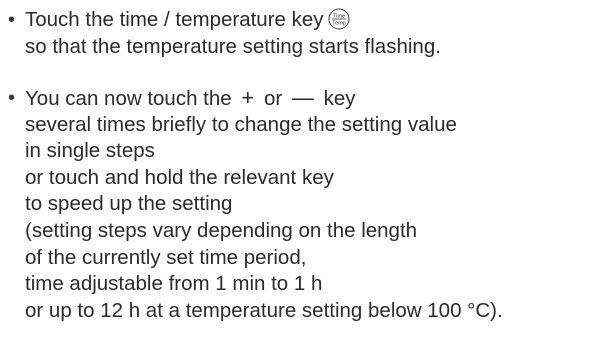 Image resolution: width=589 pixels, height=339 pixels. I want to click on line-text: You can now touch the, so click(128, 98).